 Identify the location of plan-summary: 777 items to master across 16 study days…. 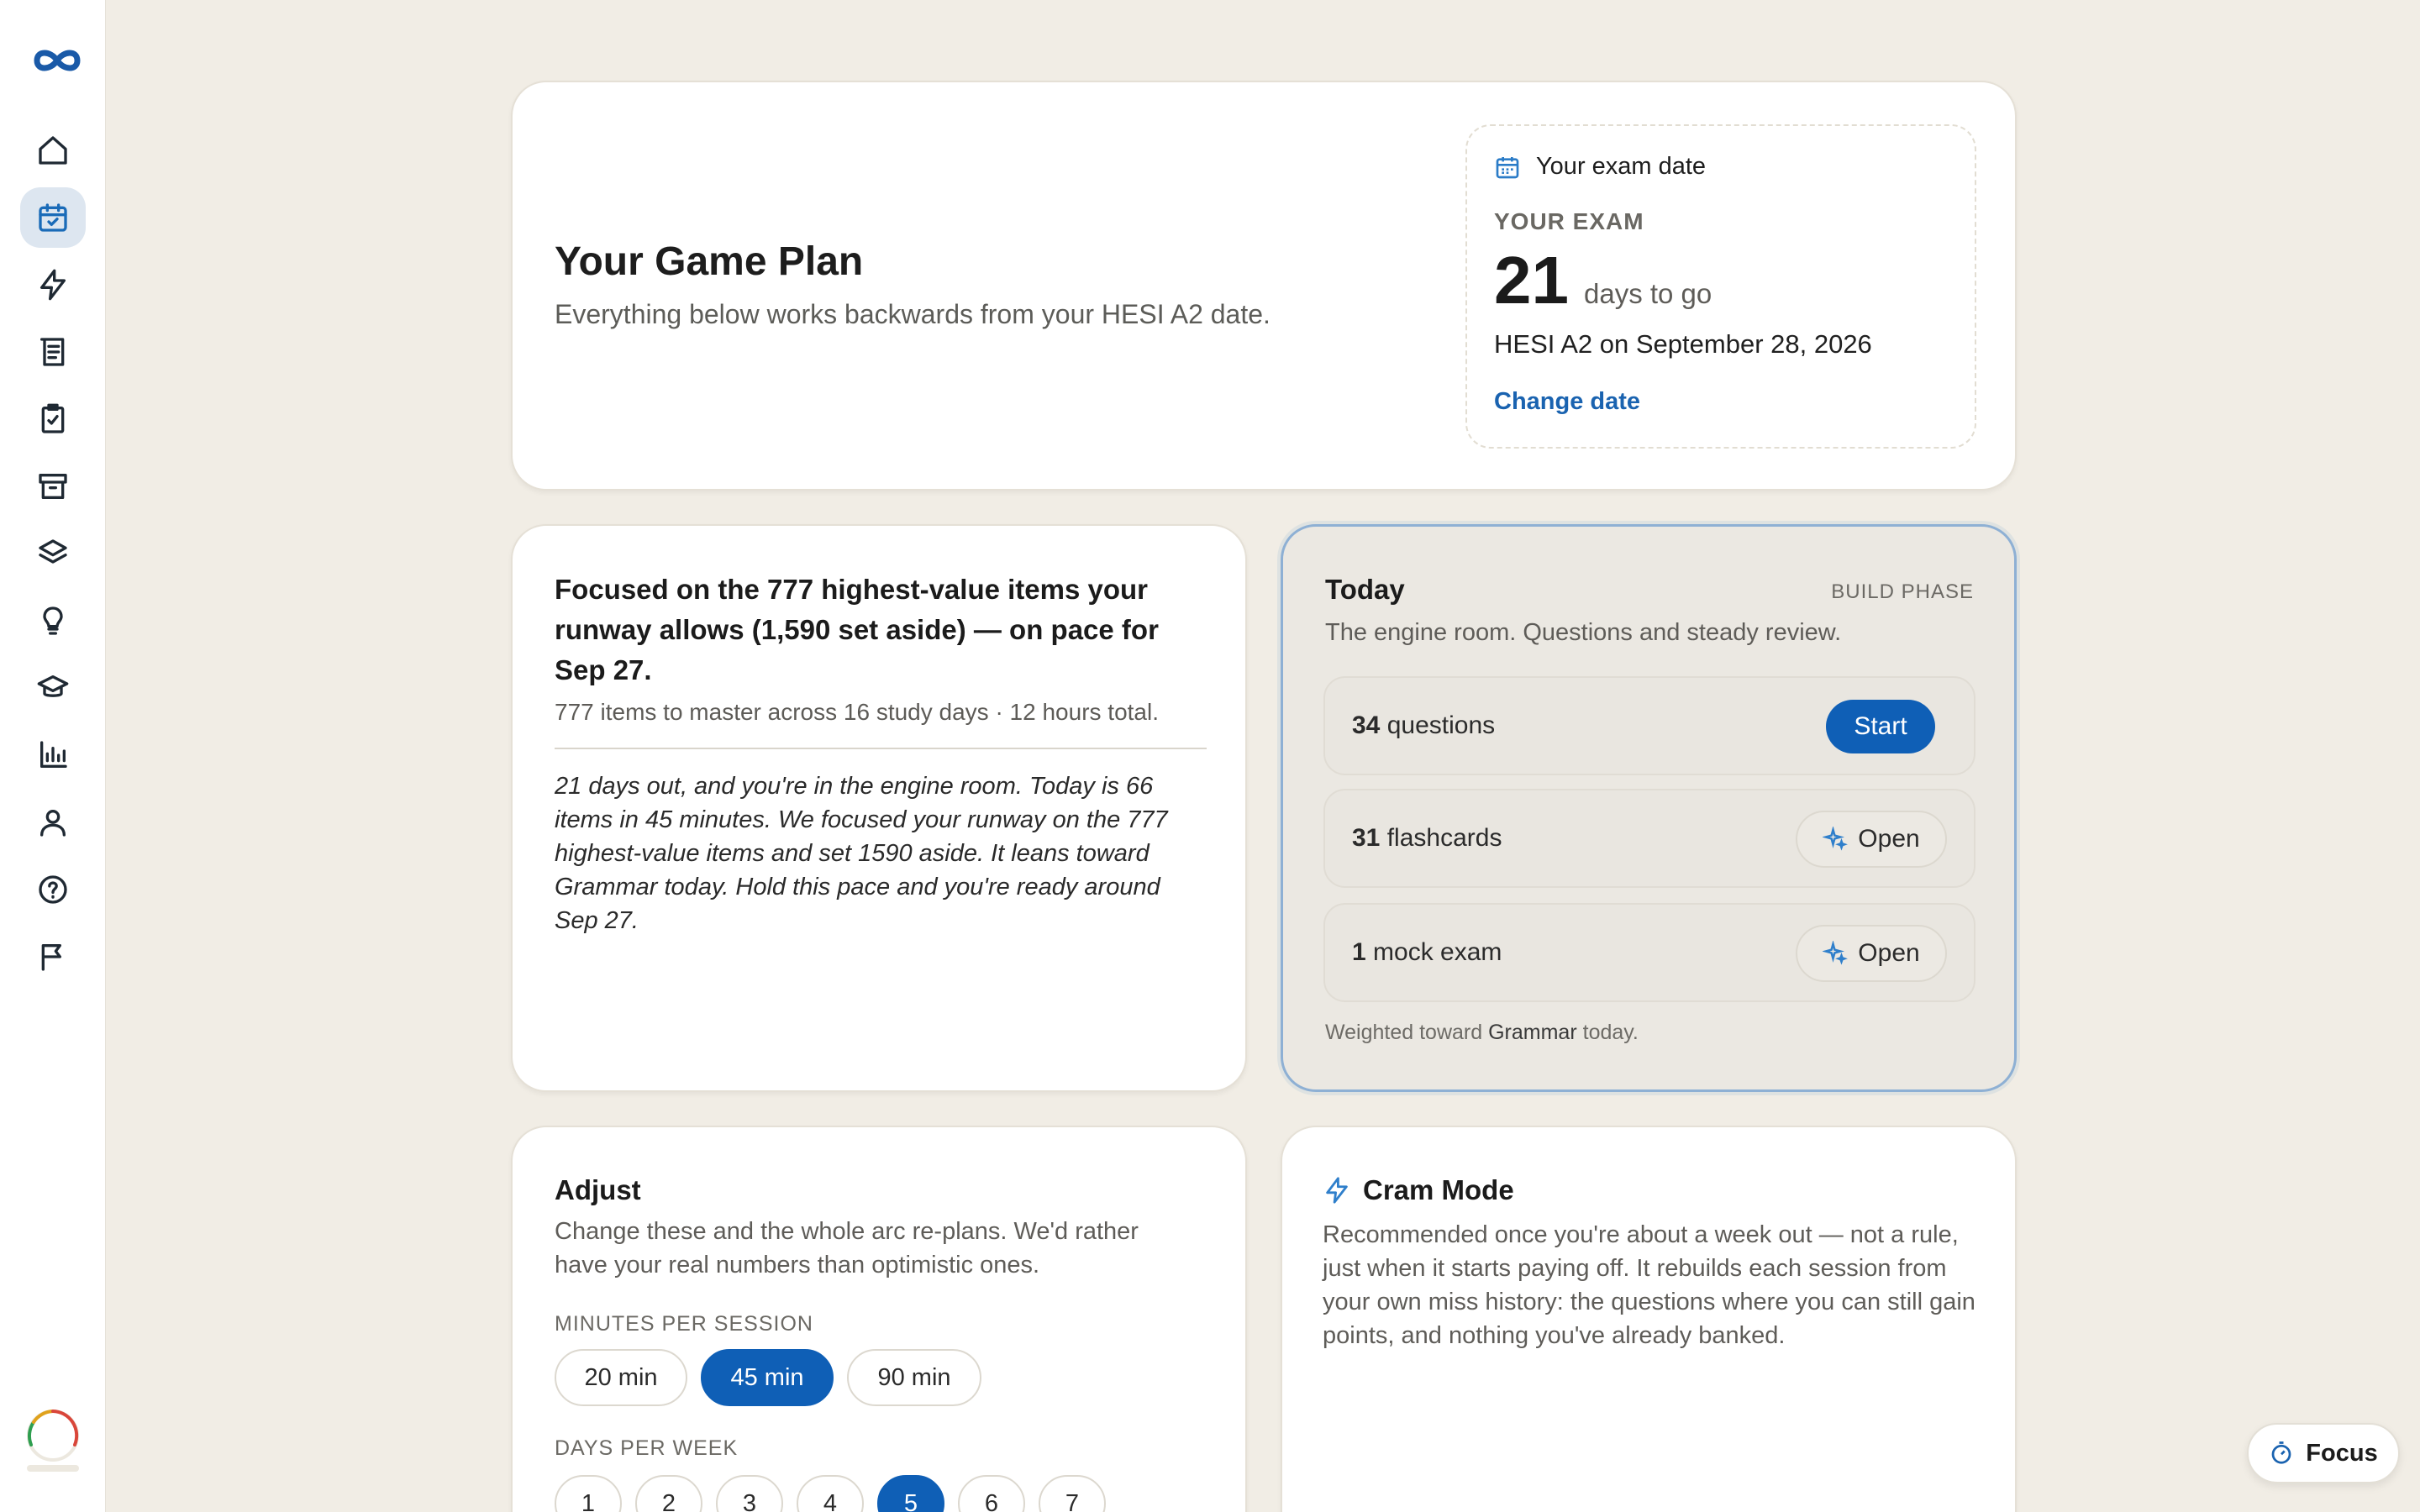
(857, 712).